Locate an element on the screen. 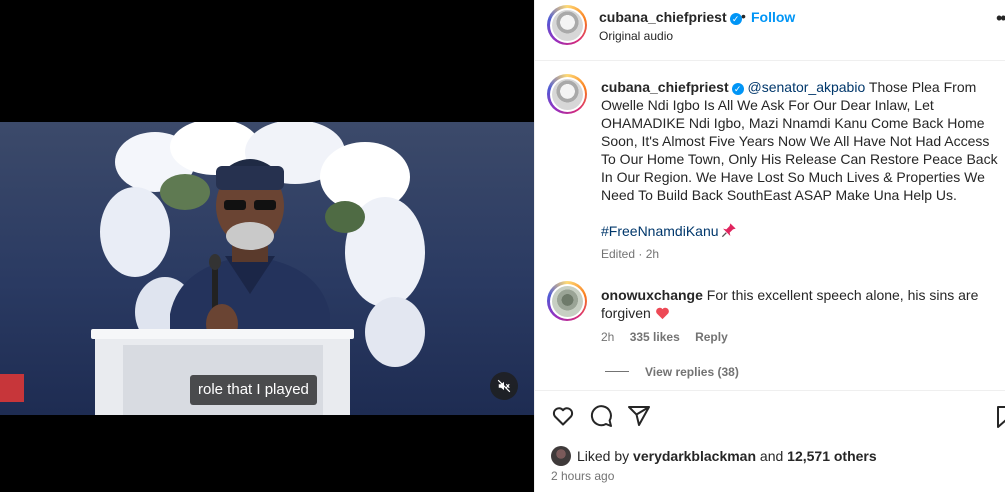 The height and width of the screenshot is (492, 1005). post-timestamp: 2 hours ago is located at coordinates (582, 476).